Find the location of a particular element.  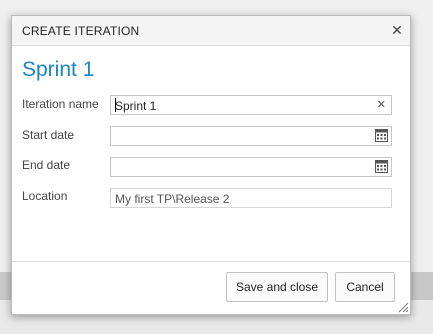

start-date-input is located at coordinates (251, 136).